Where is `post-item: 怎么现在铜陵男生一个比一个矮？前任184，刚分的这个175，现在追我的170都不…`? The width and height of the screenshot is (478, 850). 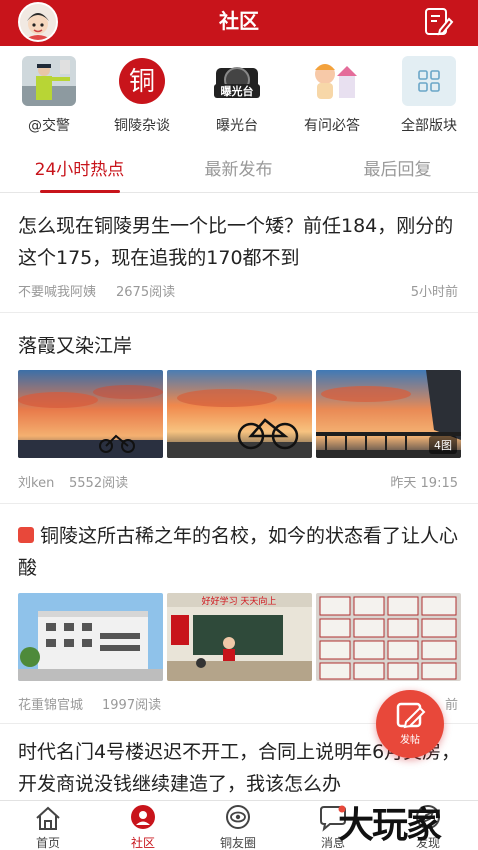
post-item: 怎么现在铜陵男生一个比一个矮？前任184，刚分的这个175，现在追我的170都不… is located at coordinates (239, 252).